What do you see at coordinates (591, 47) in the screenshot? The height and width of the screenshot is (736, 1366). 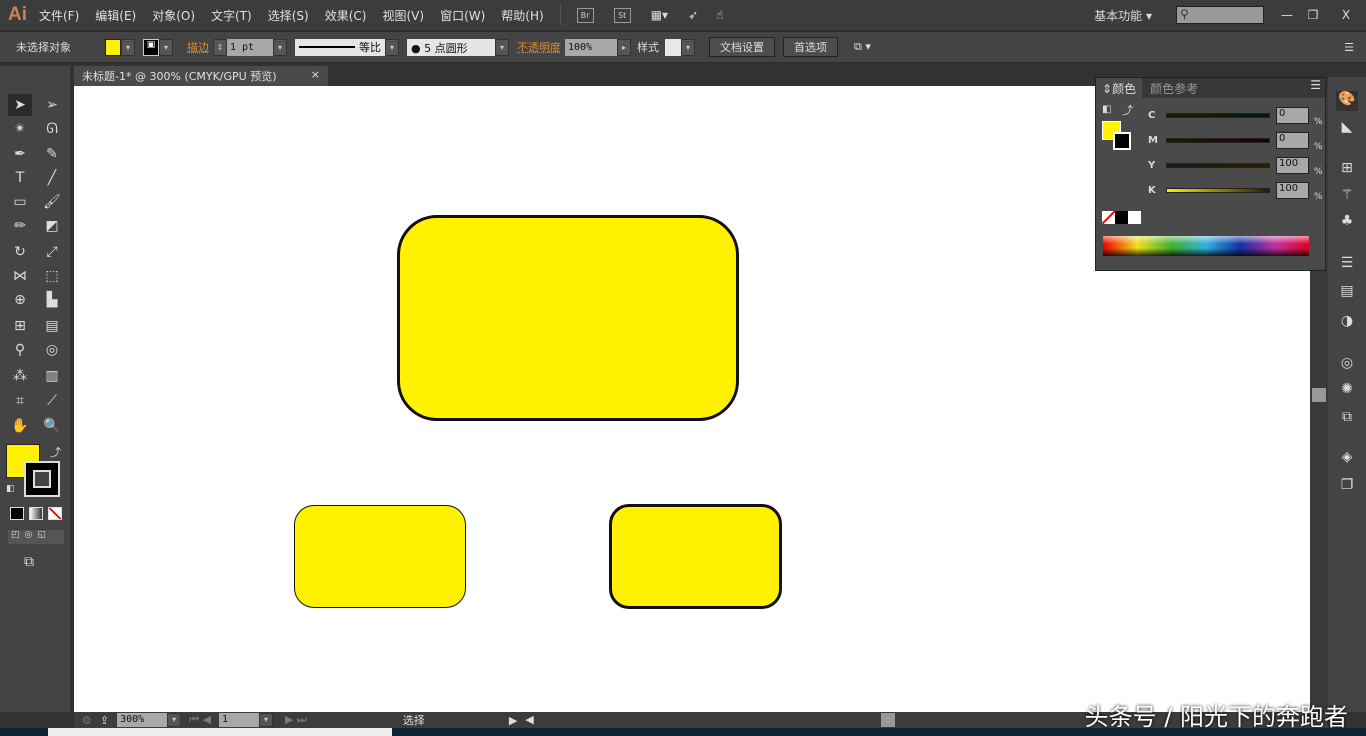 I see `opacity-field: 100%` at bounding box center [591, 47].